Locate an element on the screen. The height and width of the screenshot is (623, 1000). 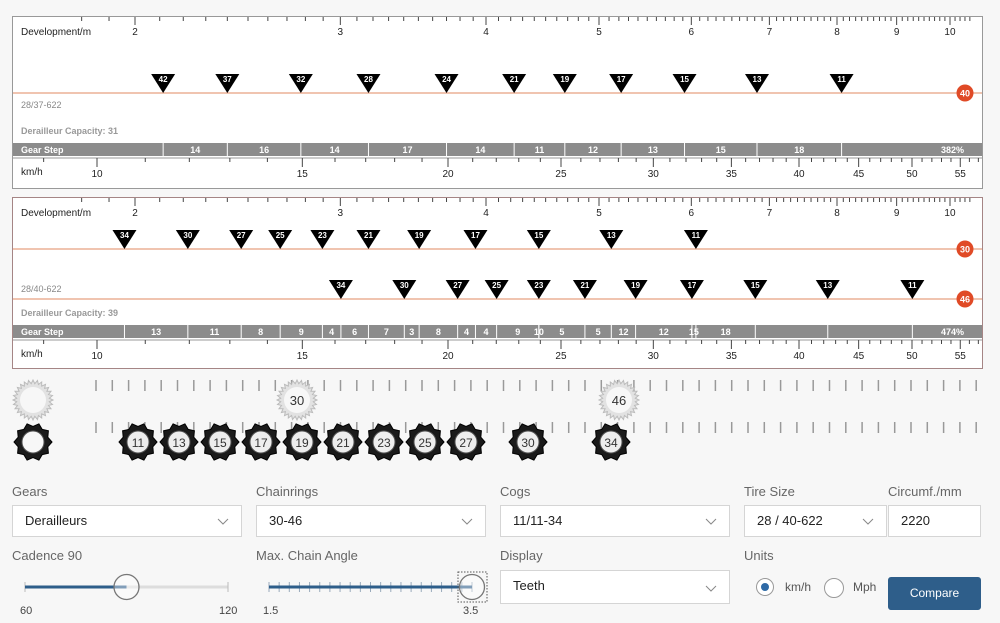
units-radio-kmh is located at coordinates (765, 587).